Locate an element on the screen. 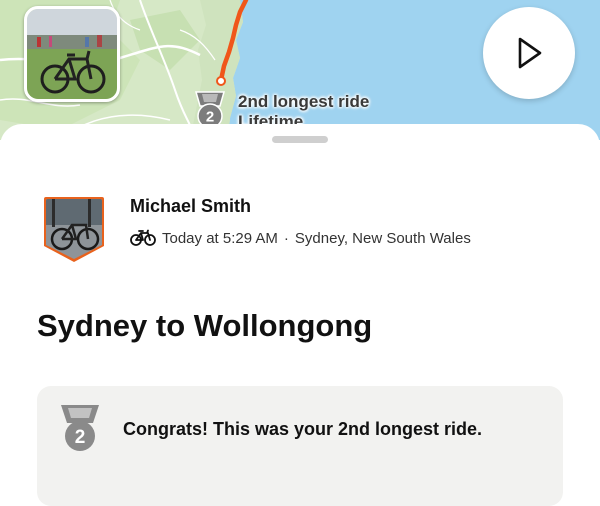  card-medal-rank: 2 is located at coordinates (80, 437).